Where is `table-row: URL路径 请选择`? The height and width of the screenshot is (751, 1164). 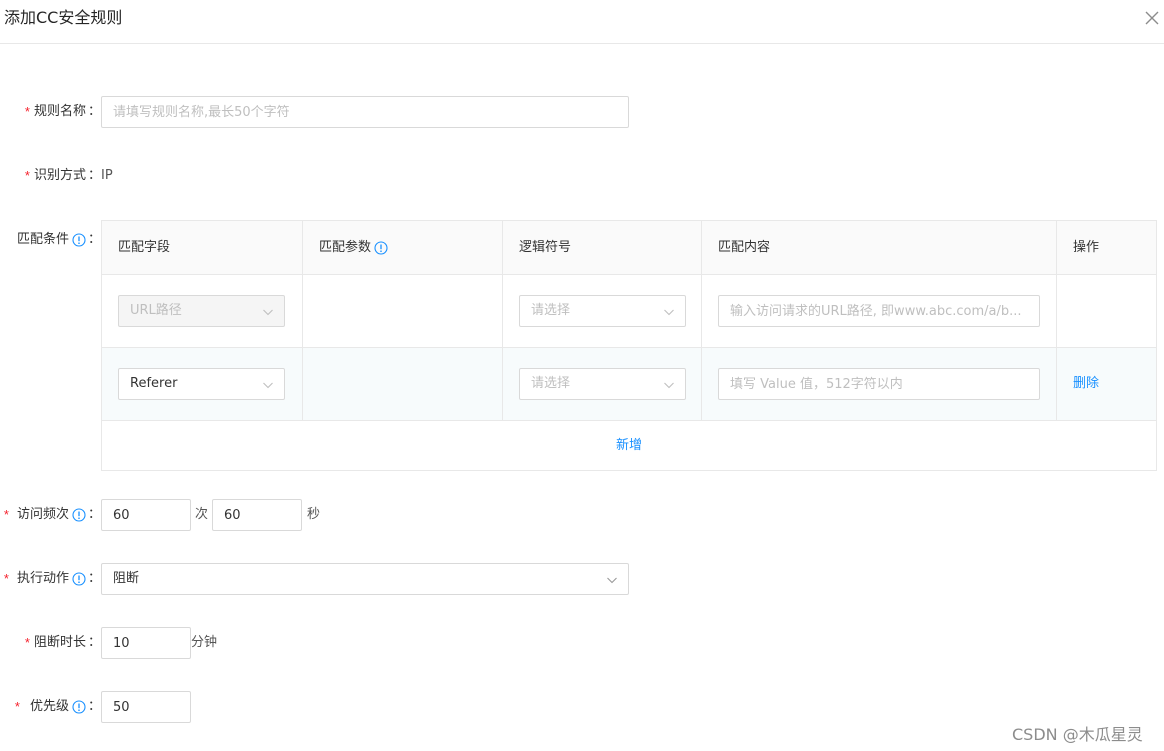
table-row: URL路径 请选择 is located at coordinates (629, 311).